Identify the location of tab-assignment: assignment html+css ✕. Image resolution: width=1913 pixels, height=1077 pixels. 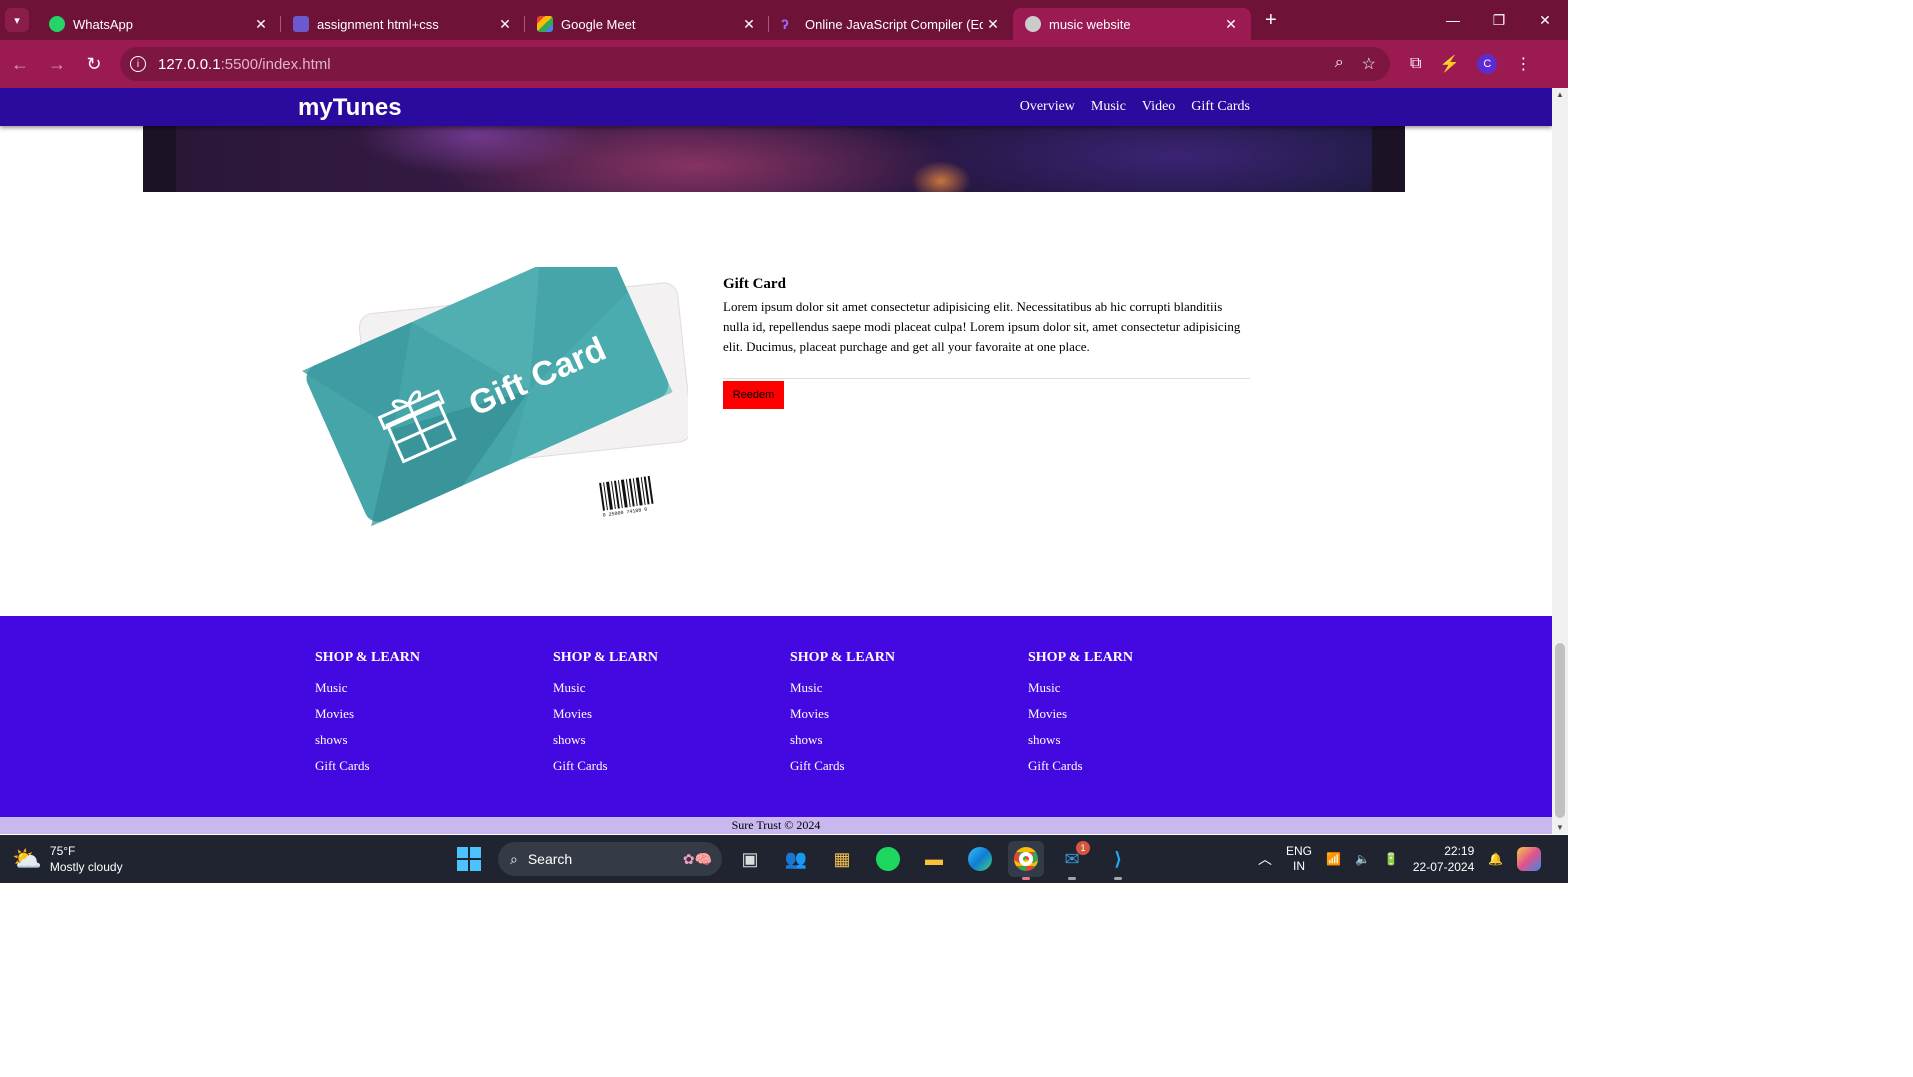
(403, 24).